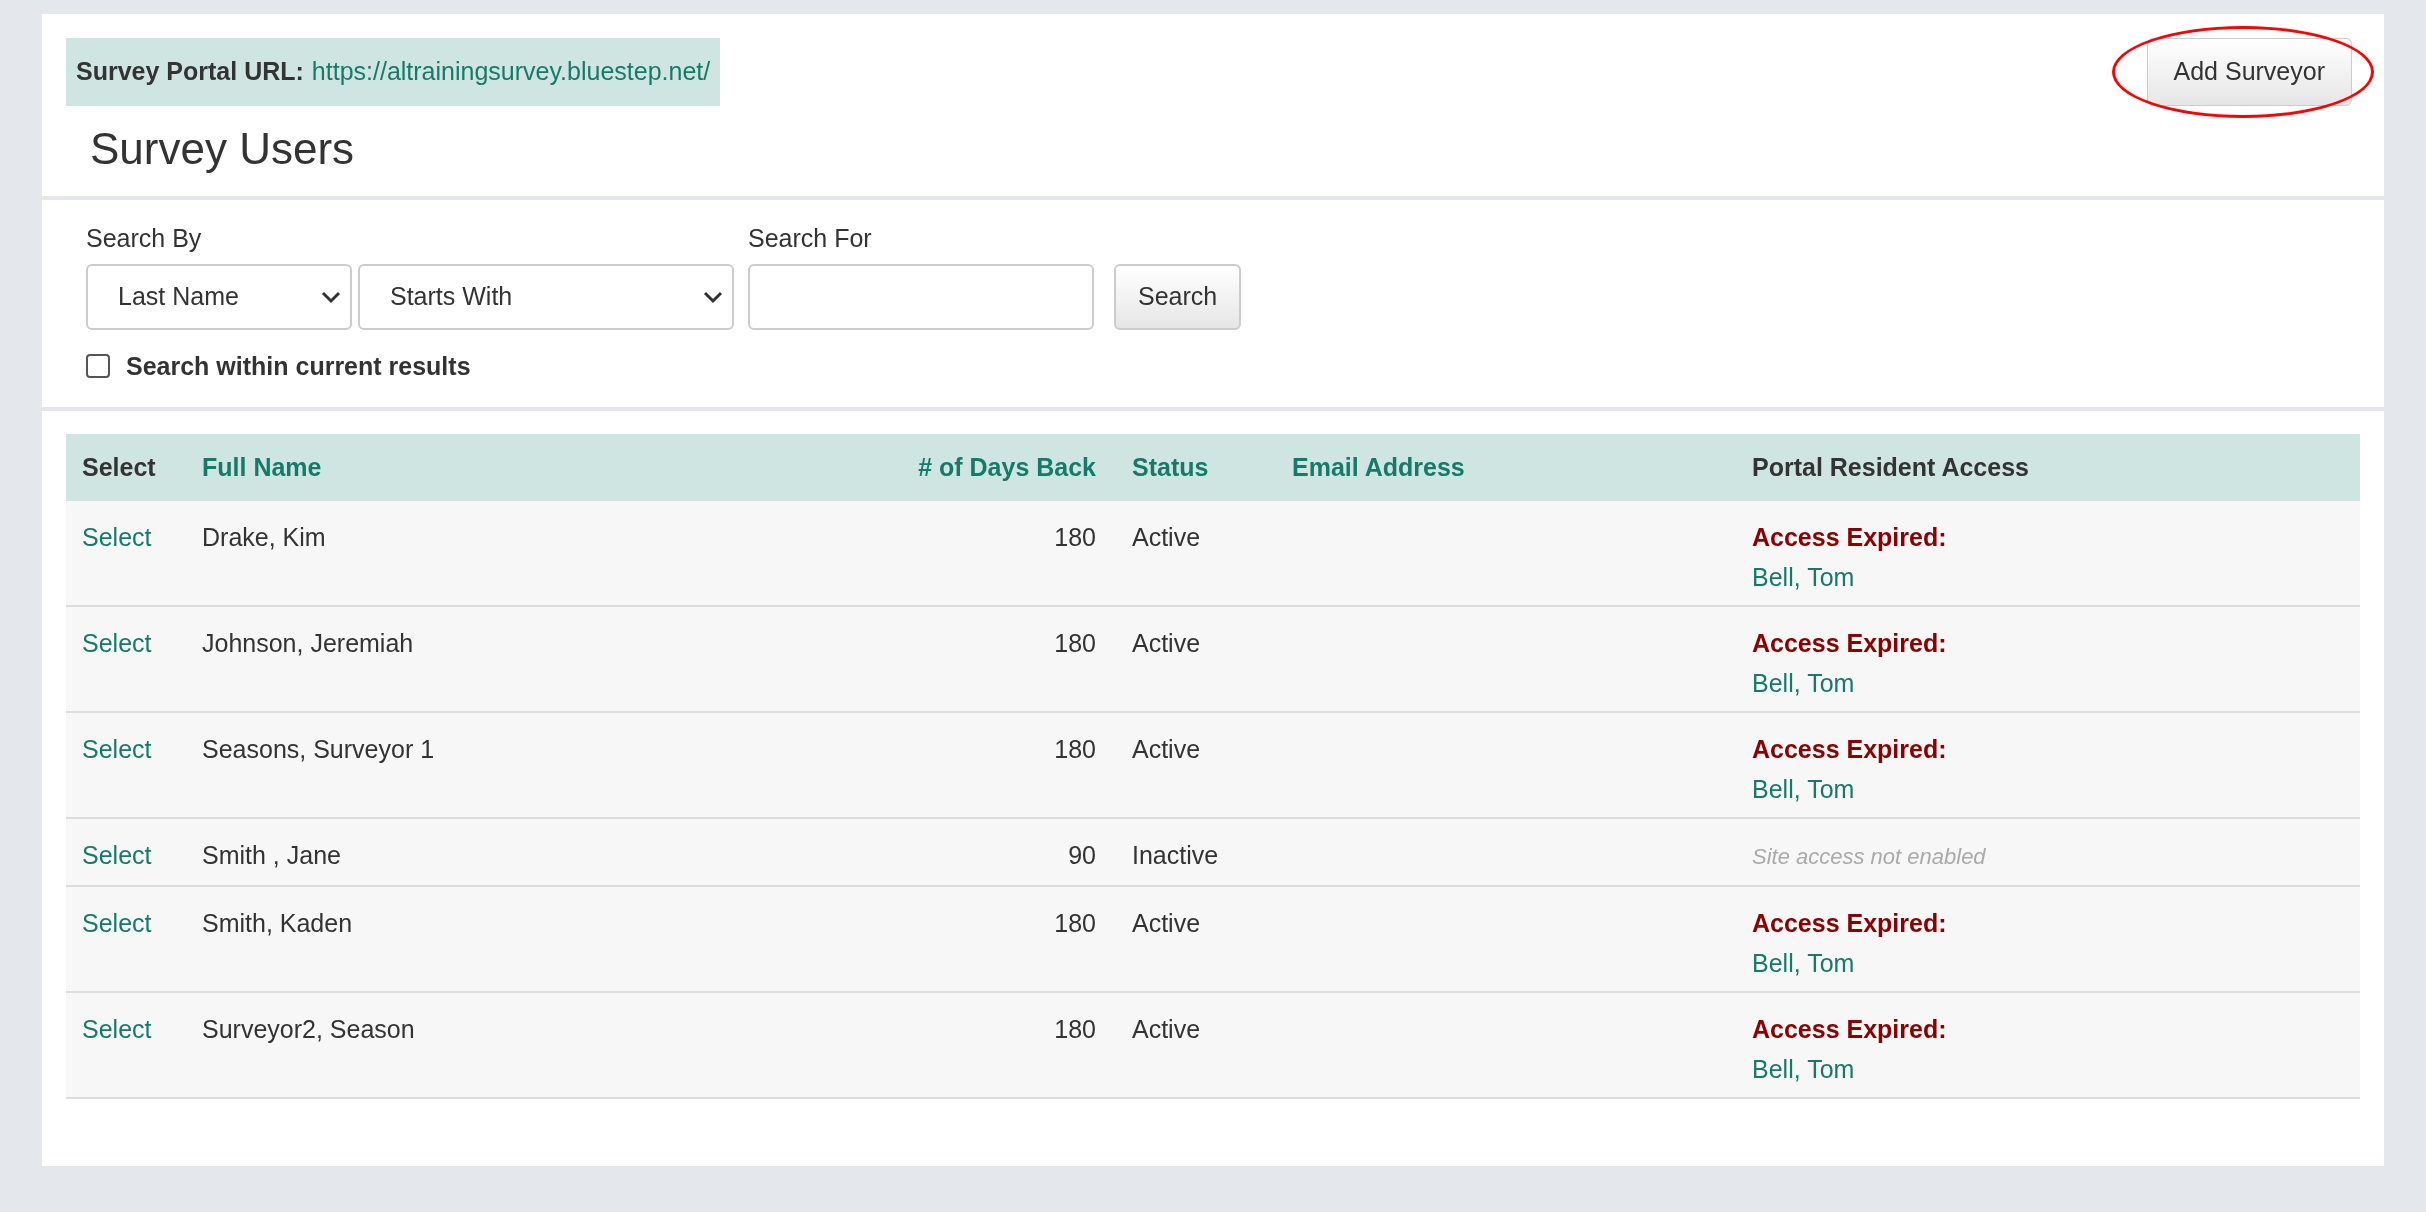 Image resolution: width=2426 pixels, height=1212 pixels. Describe the element at coordinates (810, 238) in the screenshot. I see `search-for-label: Search For` at that location.